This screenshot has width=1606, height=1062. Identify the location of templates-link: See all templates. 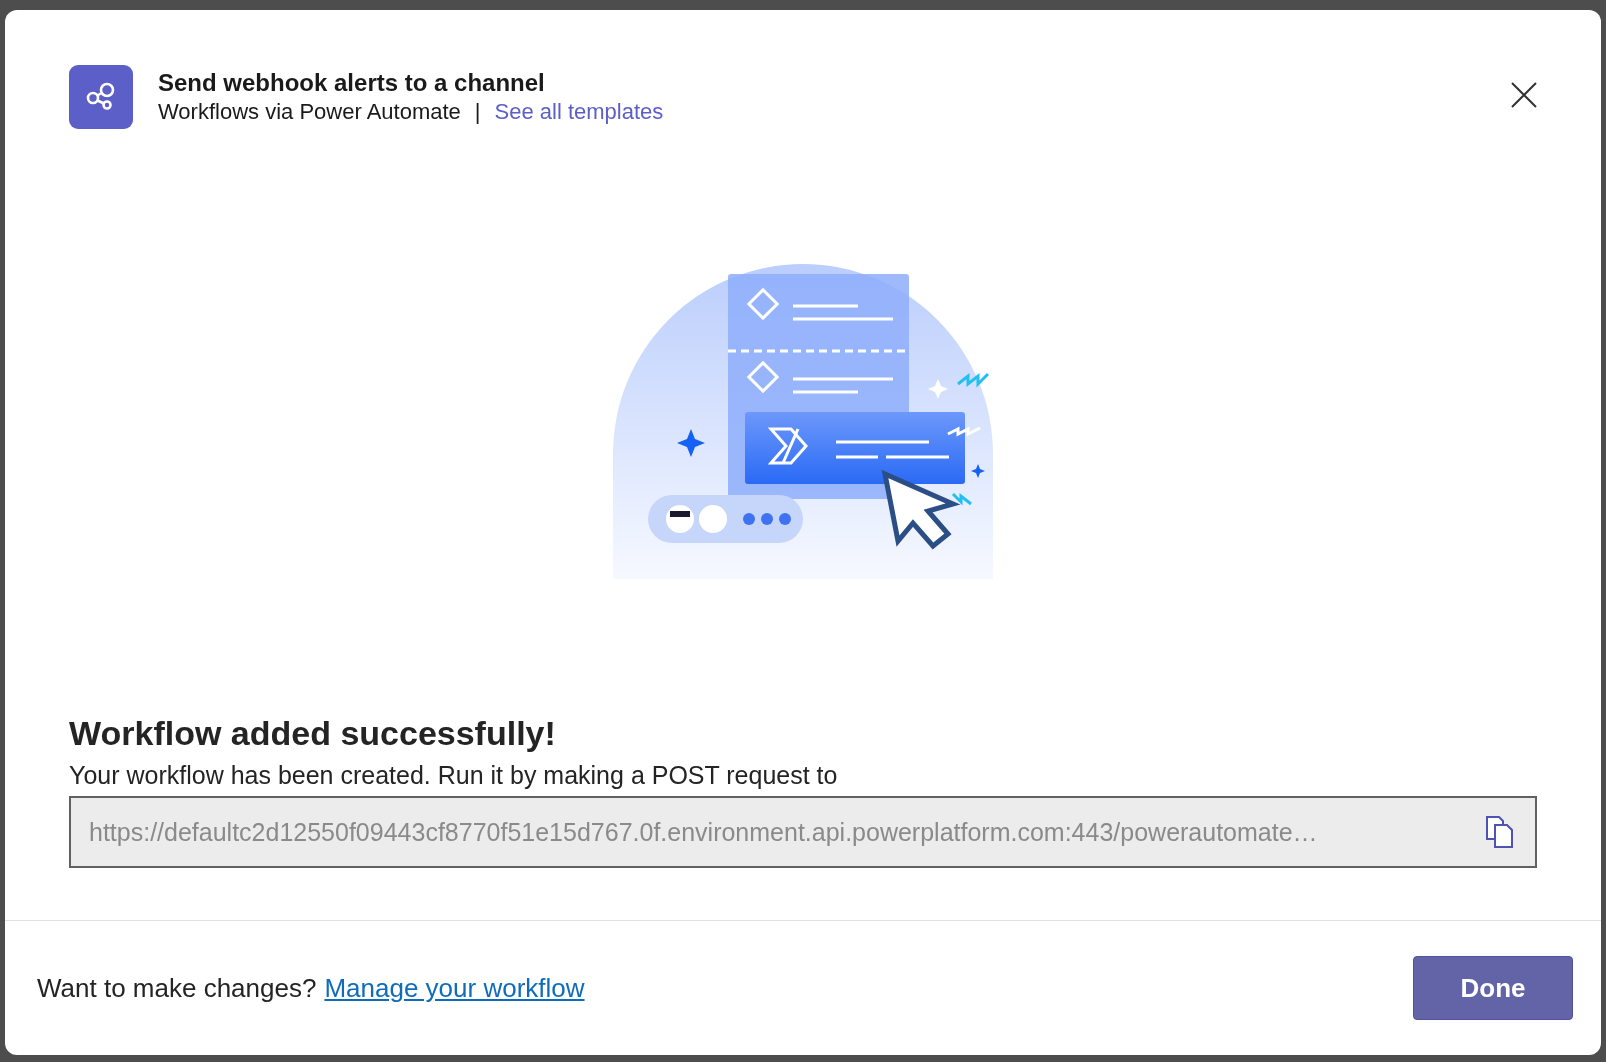
(579, 112).